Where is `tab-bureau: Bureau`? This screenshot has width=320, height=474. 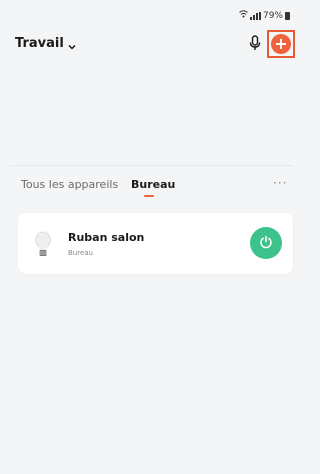
tab-bureau: Bureau is located at coordinates (153, 184).